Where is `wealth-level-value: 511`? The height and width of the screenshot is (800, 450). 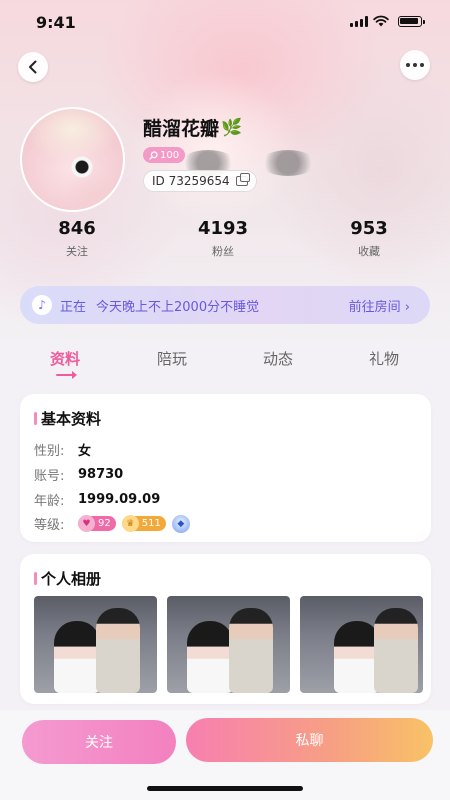 wealth-level-value: 511 is located at coordinates (151, 523).